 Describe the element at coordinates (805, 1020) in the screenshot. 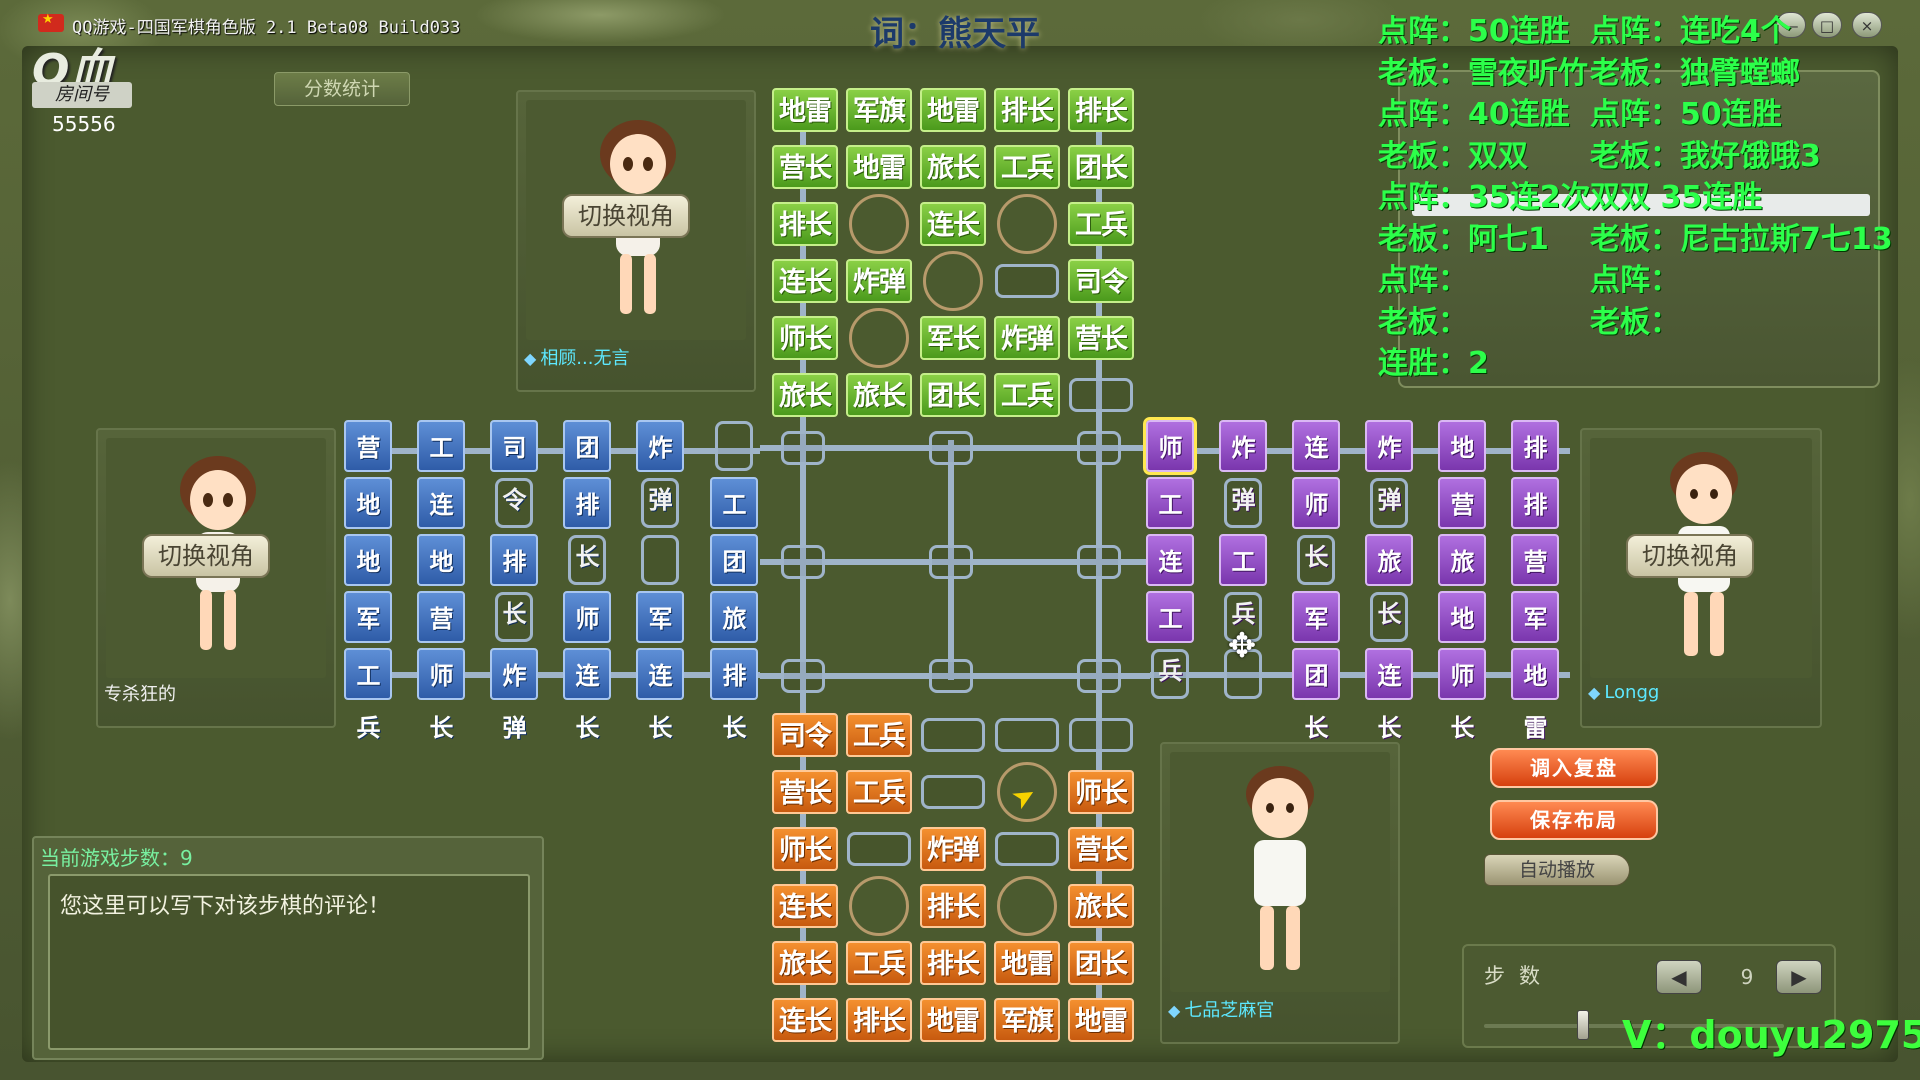

I see `piece-bottom: 连长` at that location.